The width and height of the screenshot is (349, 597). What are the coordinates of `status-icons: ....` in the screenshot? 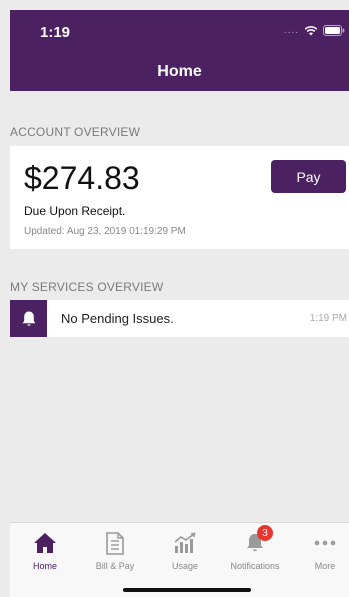 It's located at (314, 30).